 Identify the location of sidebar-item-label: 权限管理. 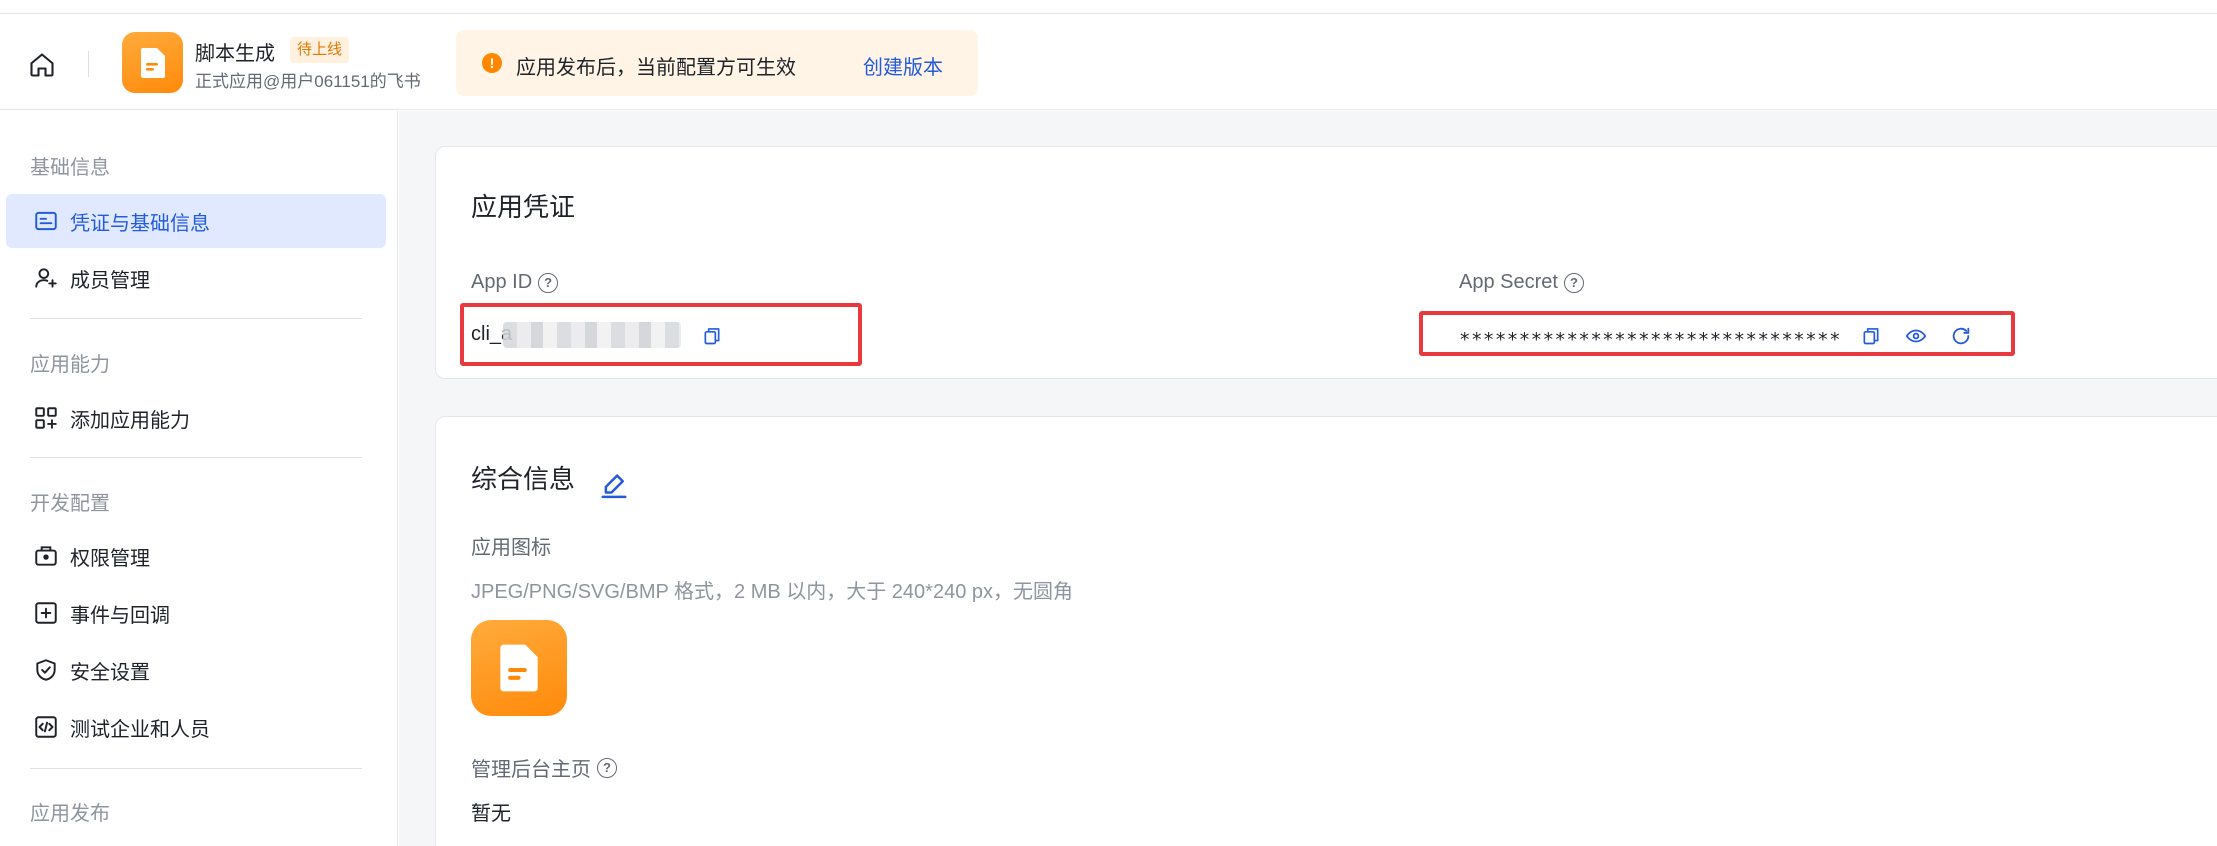
(110, 558).